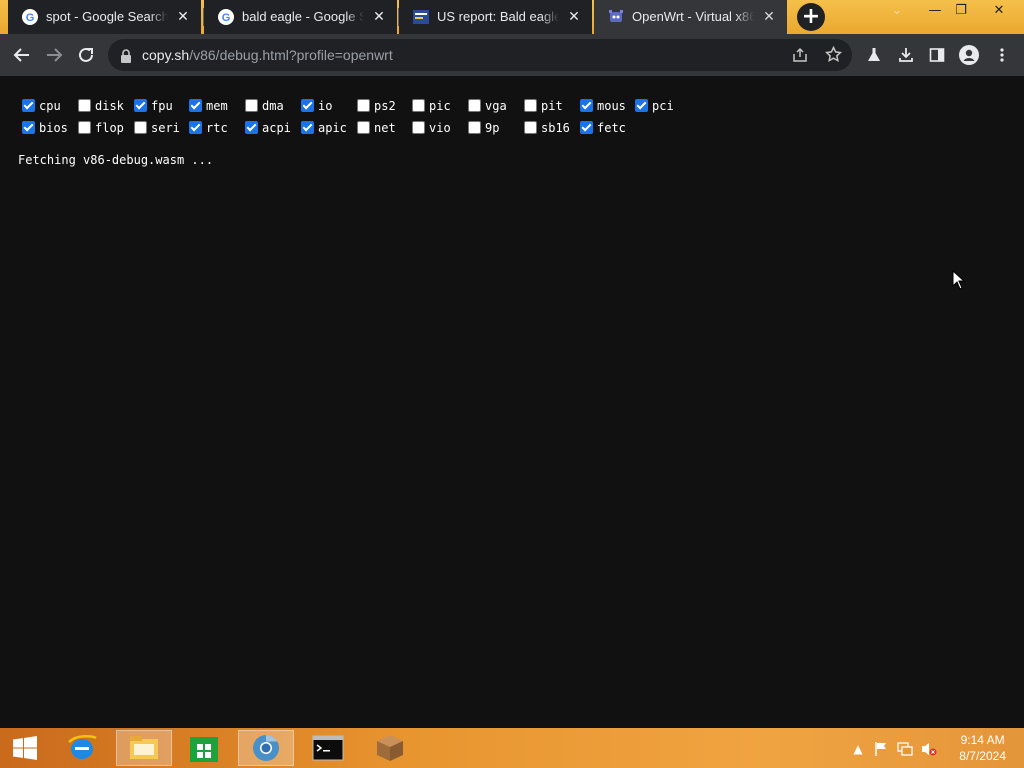  What do you see at coordinates (800, 57) in the screenshot?
I see `share-icon` at bounding box center [800, 57].